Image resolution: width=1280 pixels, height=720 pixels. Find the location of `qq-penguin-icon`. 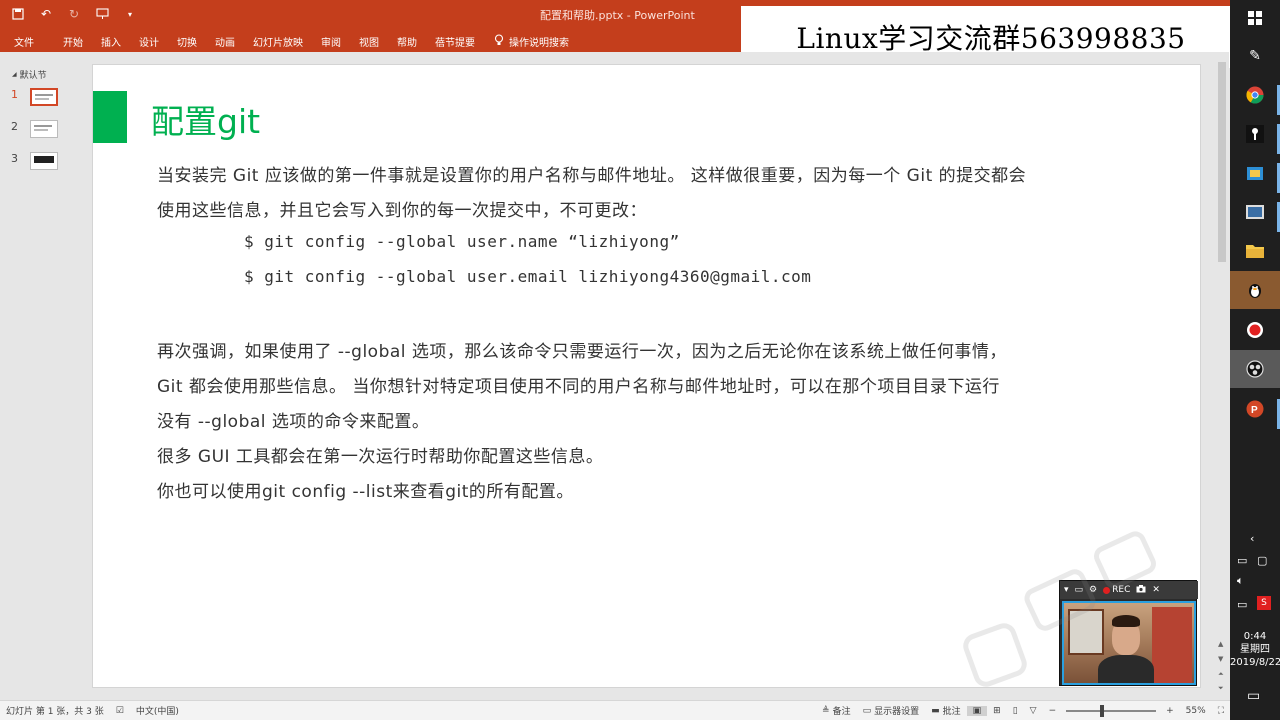

qq-penguin-icon is located at coordinates (1255, 290).